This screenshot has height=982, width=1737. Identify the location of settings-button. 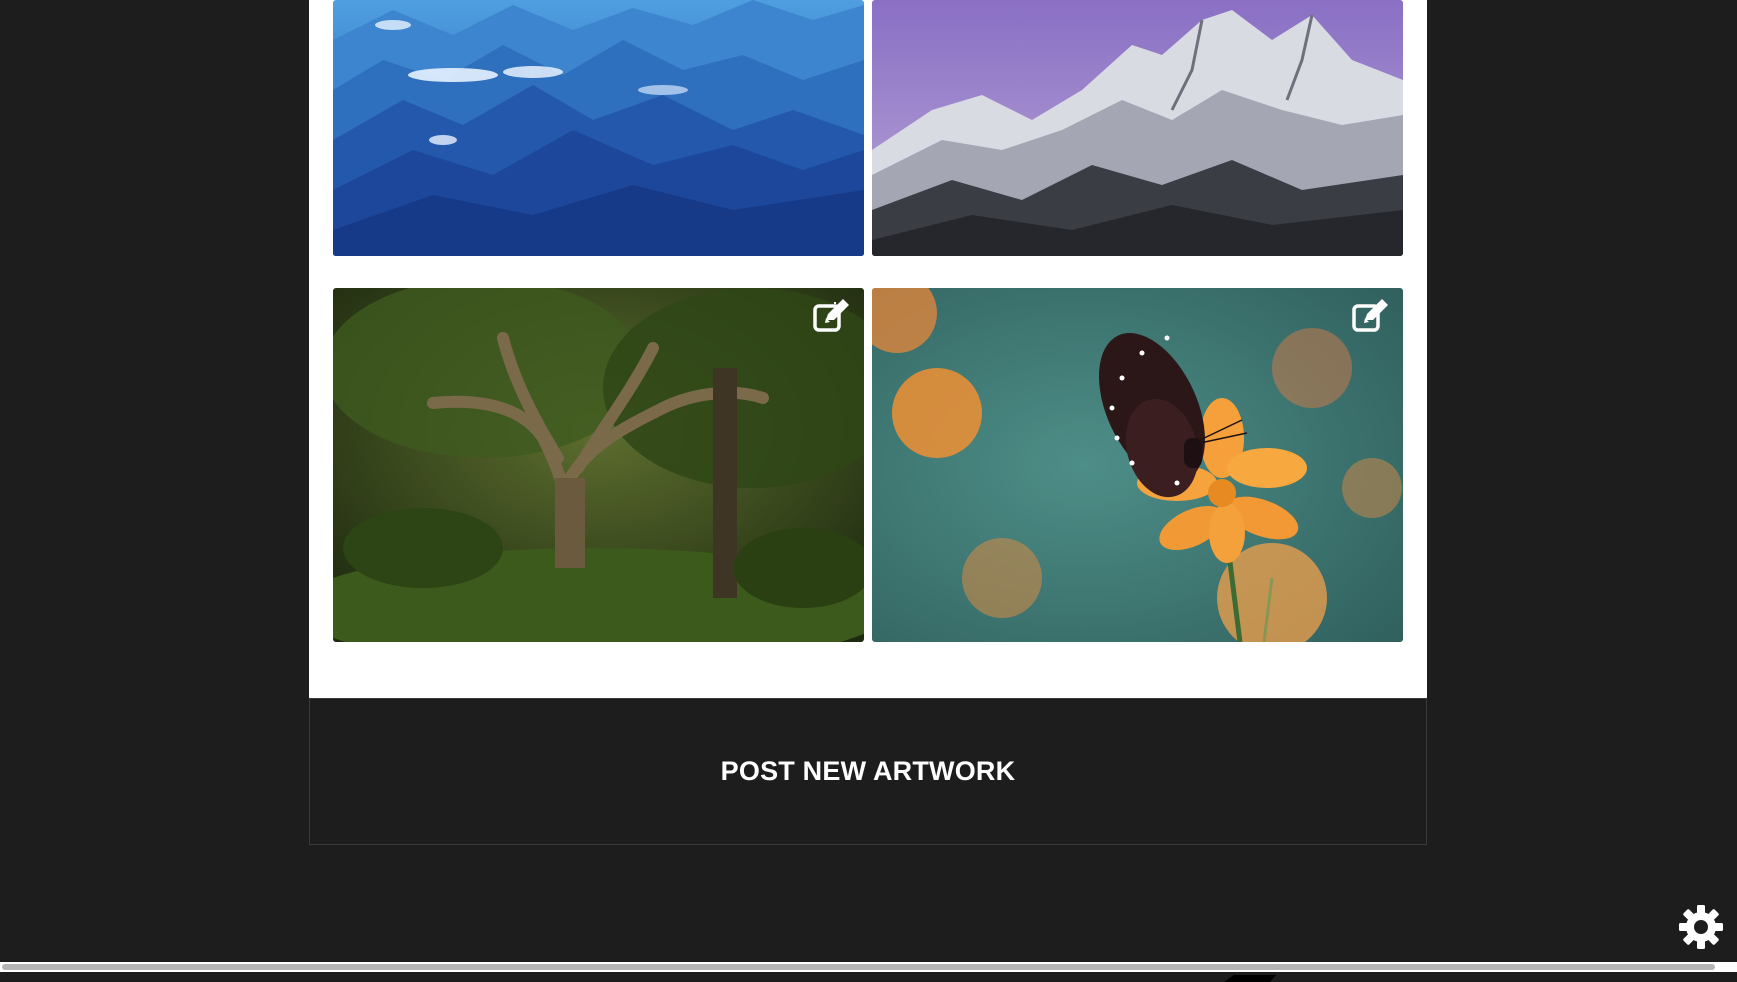
(1701, 927).